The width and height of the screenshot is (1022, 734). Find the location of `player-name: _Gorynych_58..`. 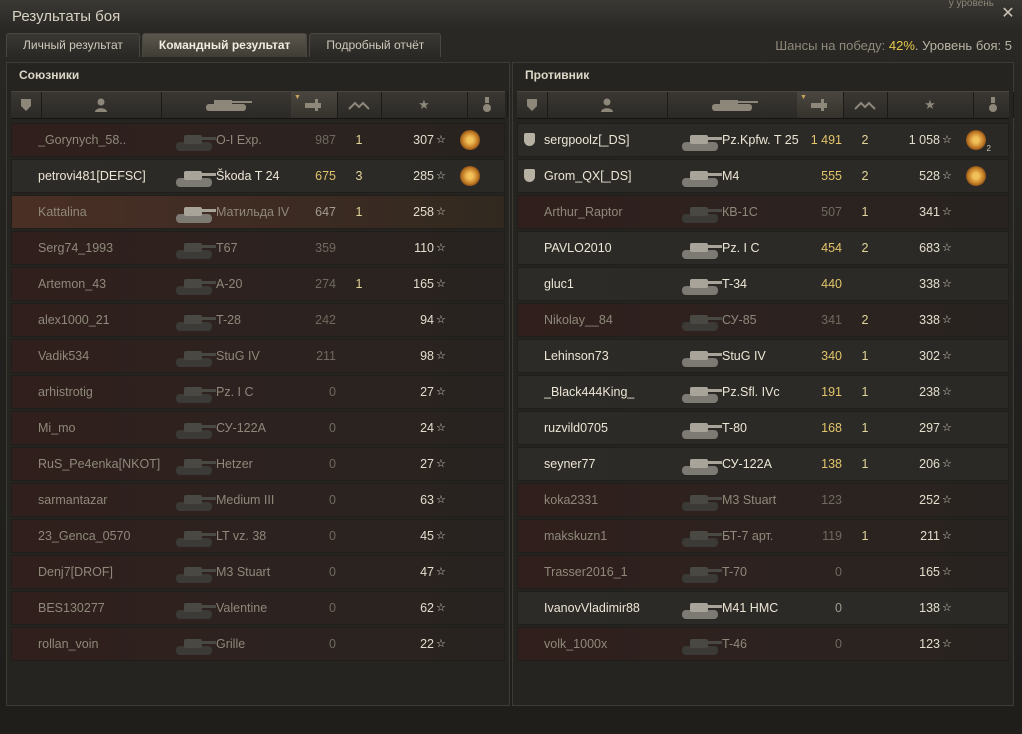

player-name: _Gorynych_58.. is located at coordinates (82, 140).